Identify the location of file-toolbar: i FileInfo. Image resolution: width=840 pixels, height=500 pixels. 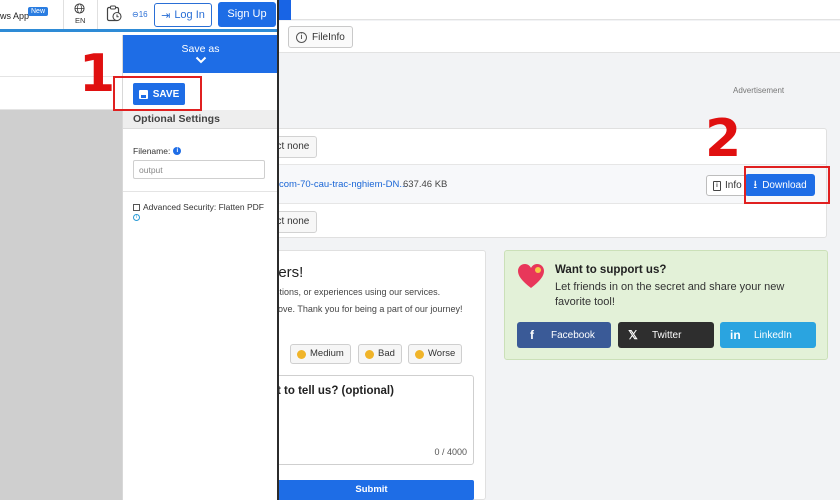
(559, 37).